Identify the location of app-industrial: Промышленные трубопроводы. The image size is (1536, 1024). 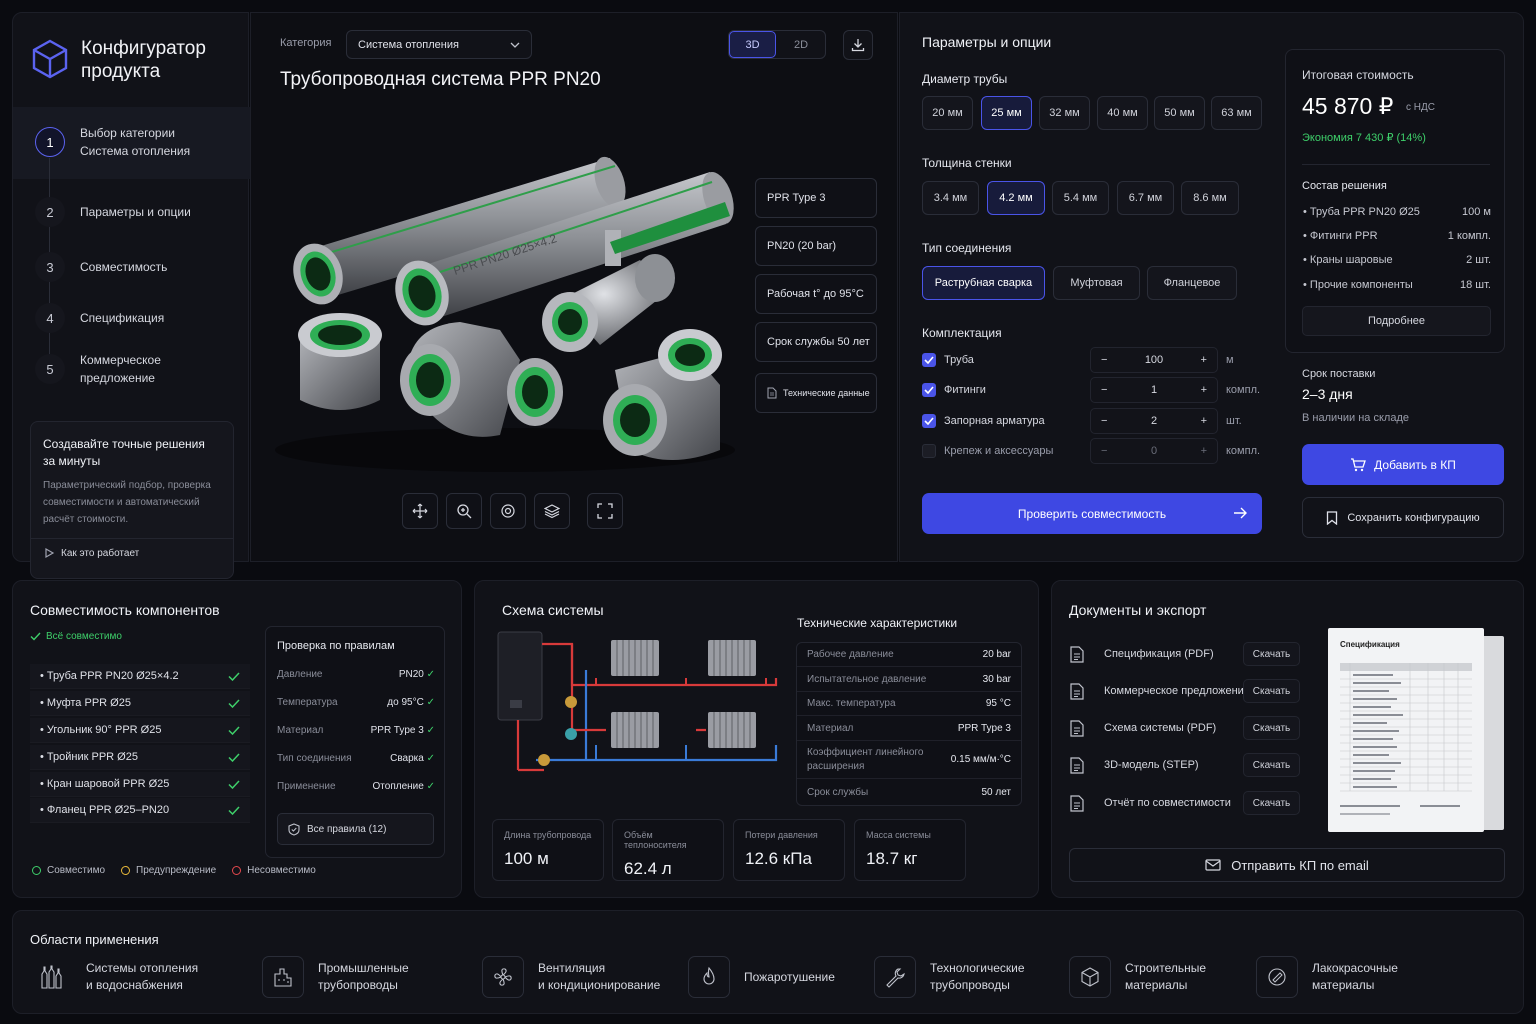
(335, 977).